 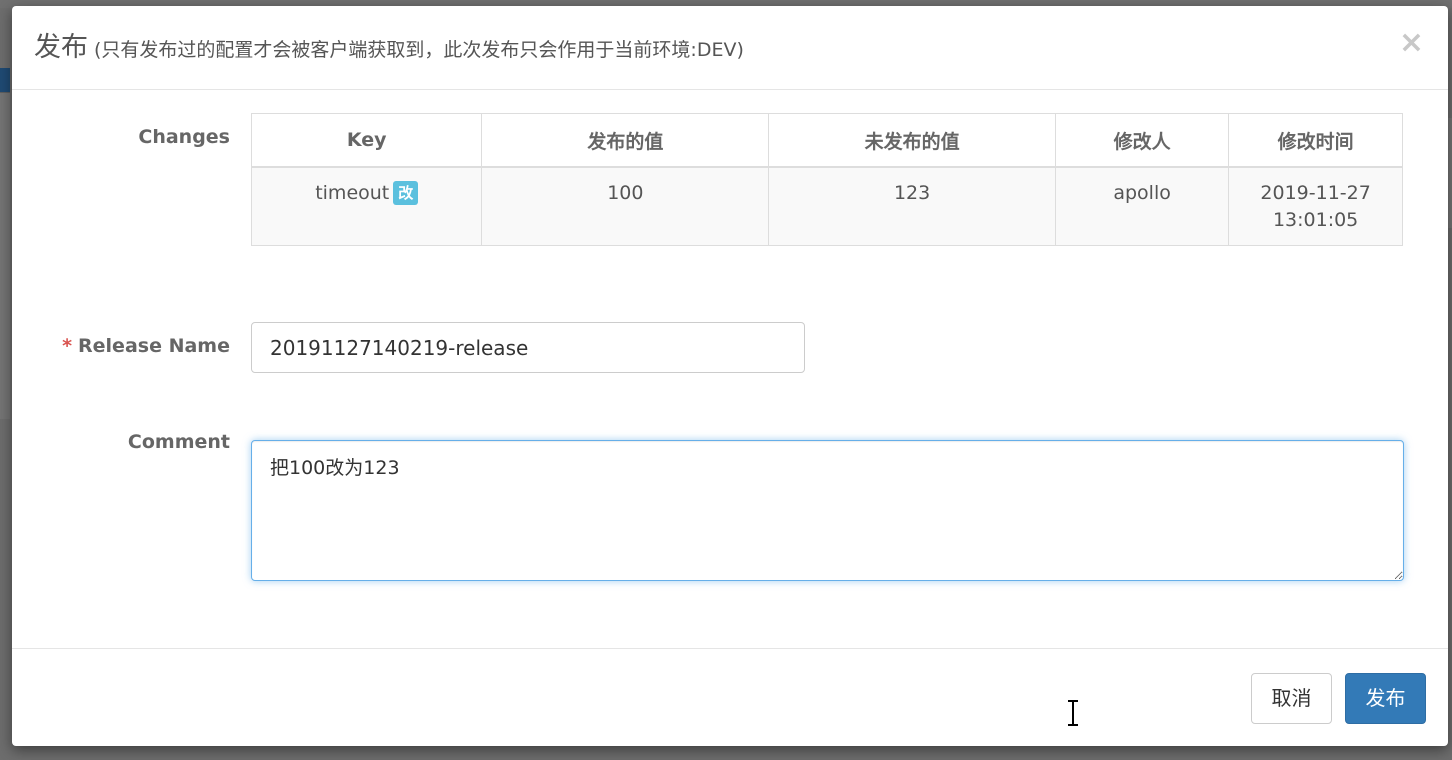 I want to click on column-header-key: Key, so click(x=366, y=140).